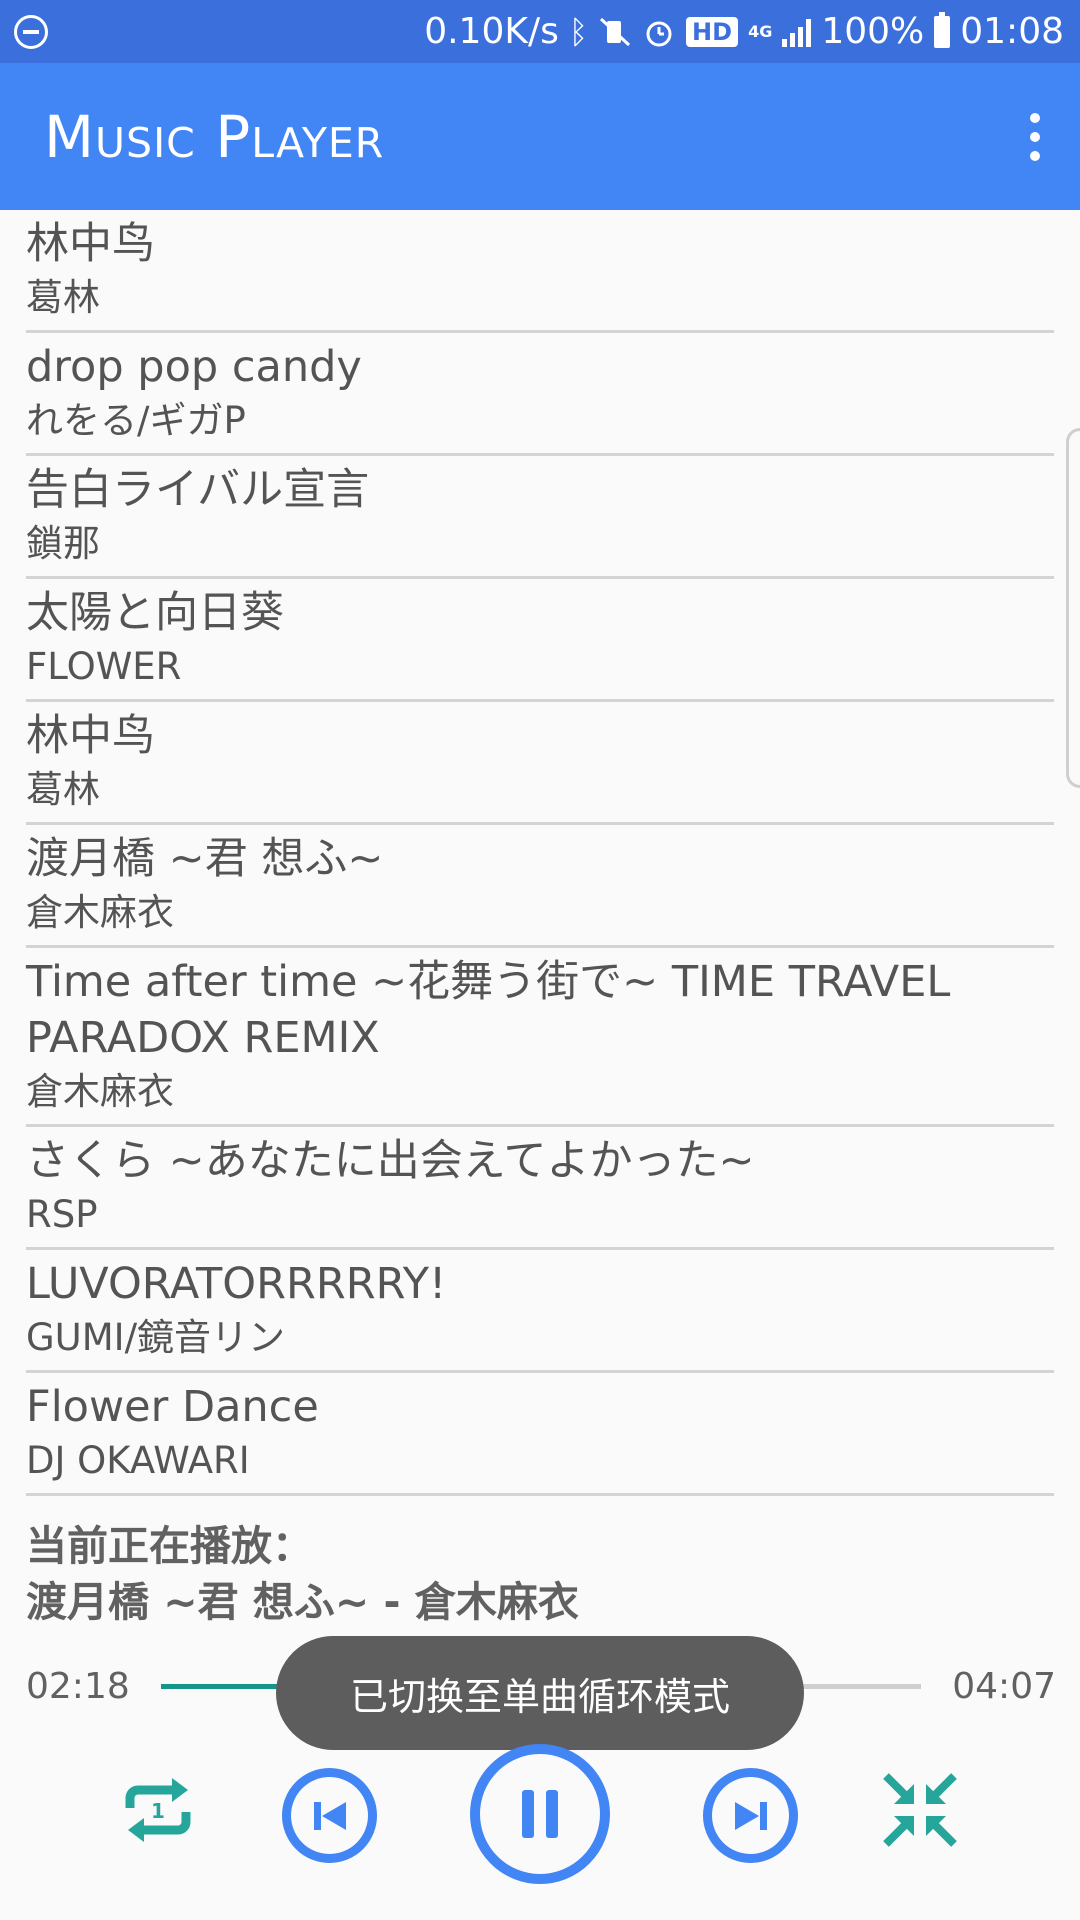  What do you see at coordinates (172, 1407) in the screenshot?
I see `song-title: Flower Dance` at bounding box center [172, 1407].